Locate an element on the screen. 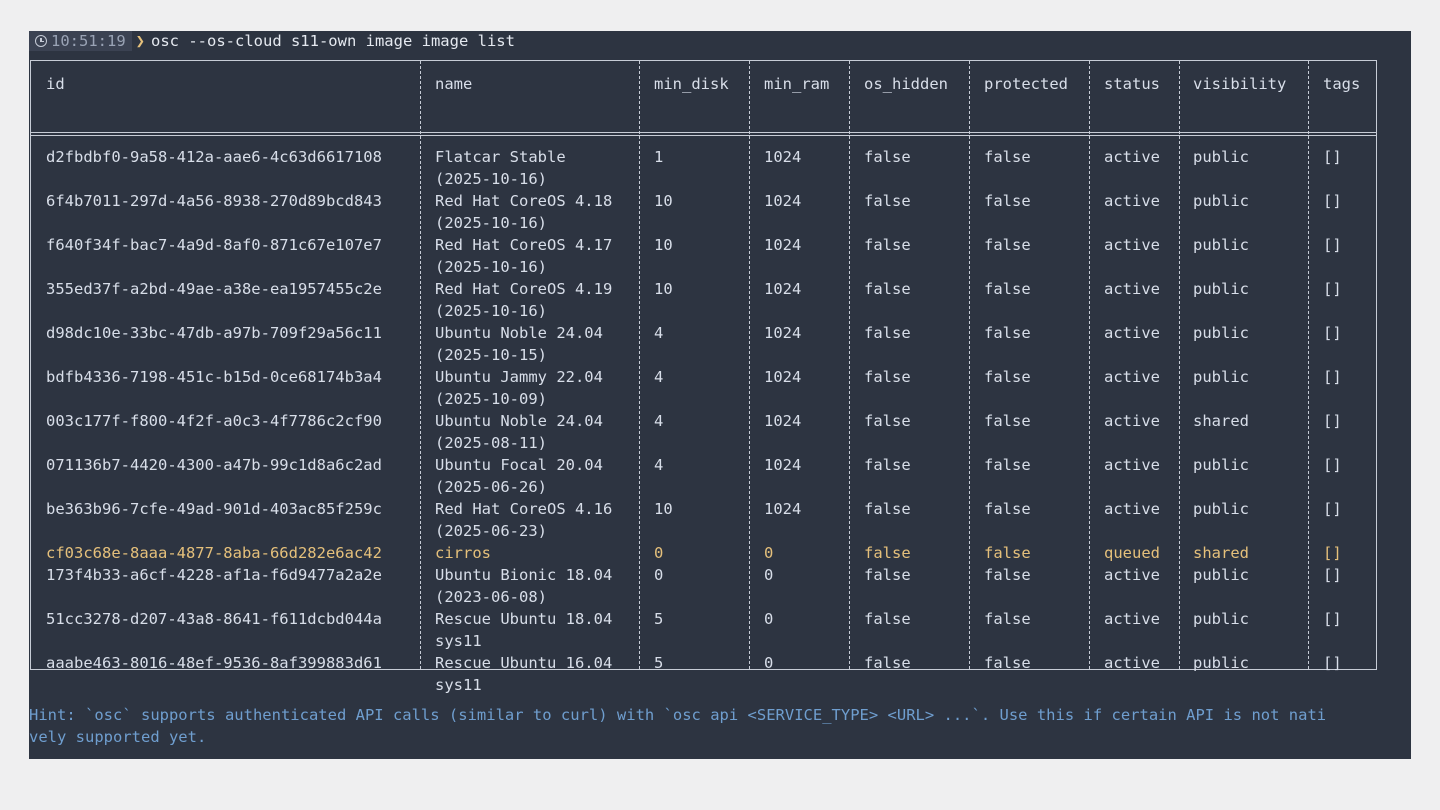  command-text: osc --os-cloud s11-own image image list is located at coordinates (333, 41).